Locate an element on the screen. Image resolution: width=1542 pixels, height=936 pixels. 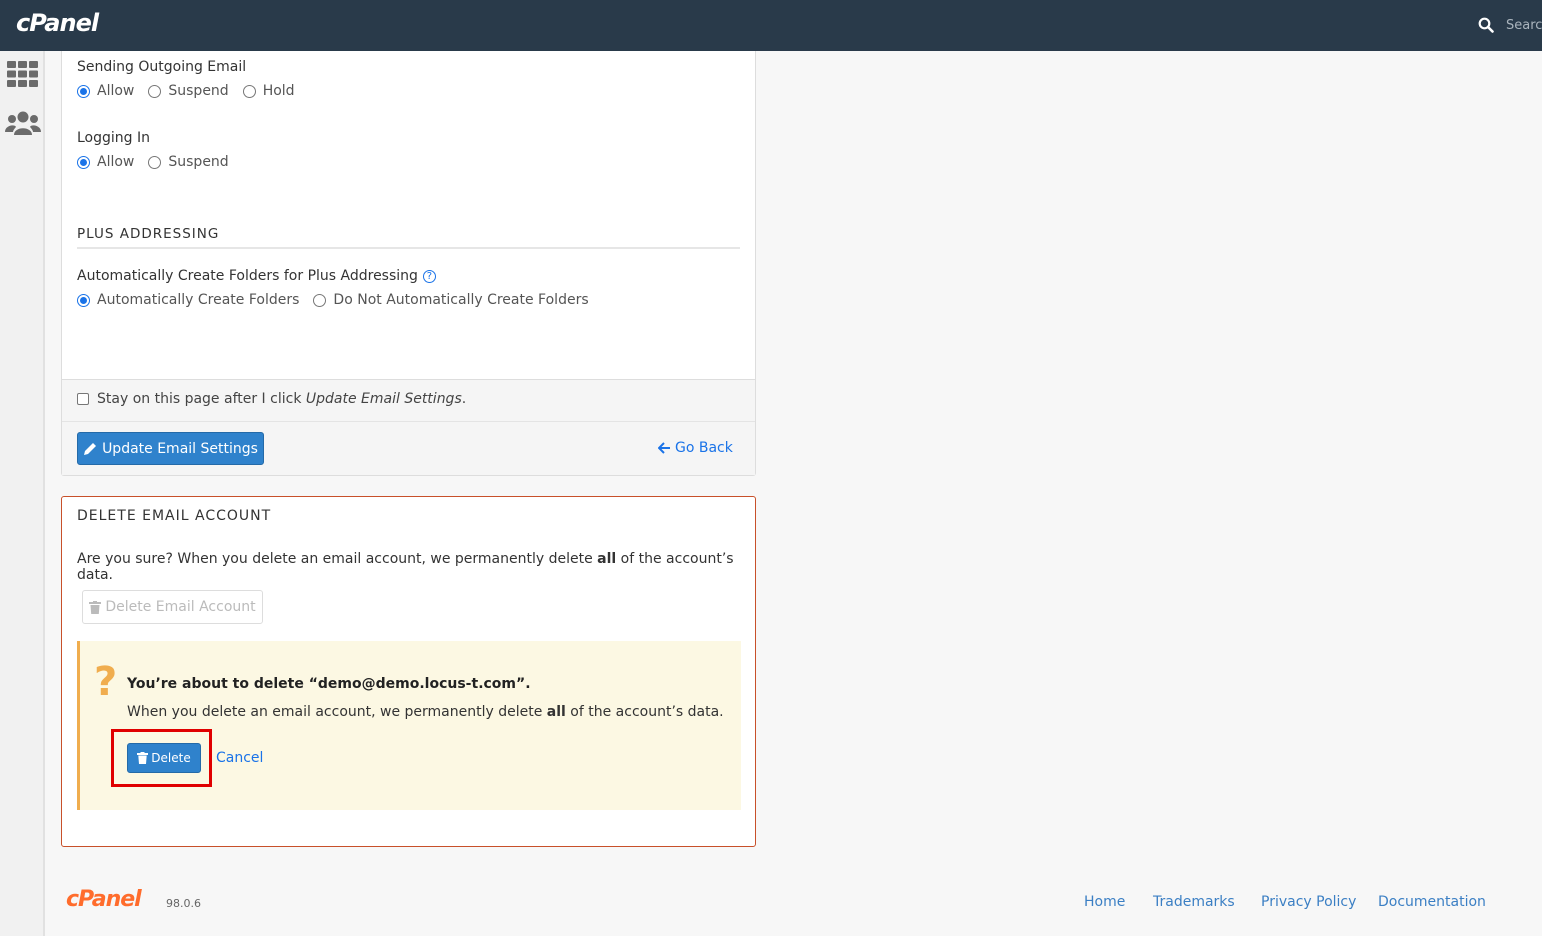
confirm-text-suffix: of the account’s data. is located at coordinates (644, 712).